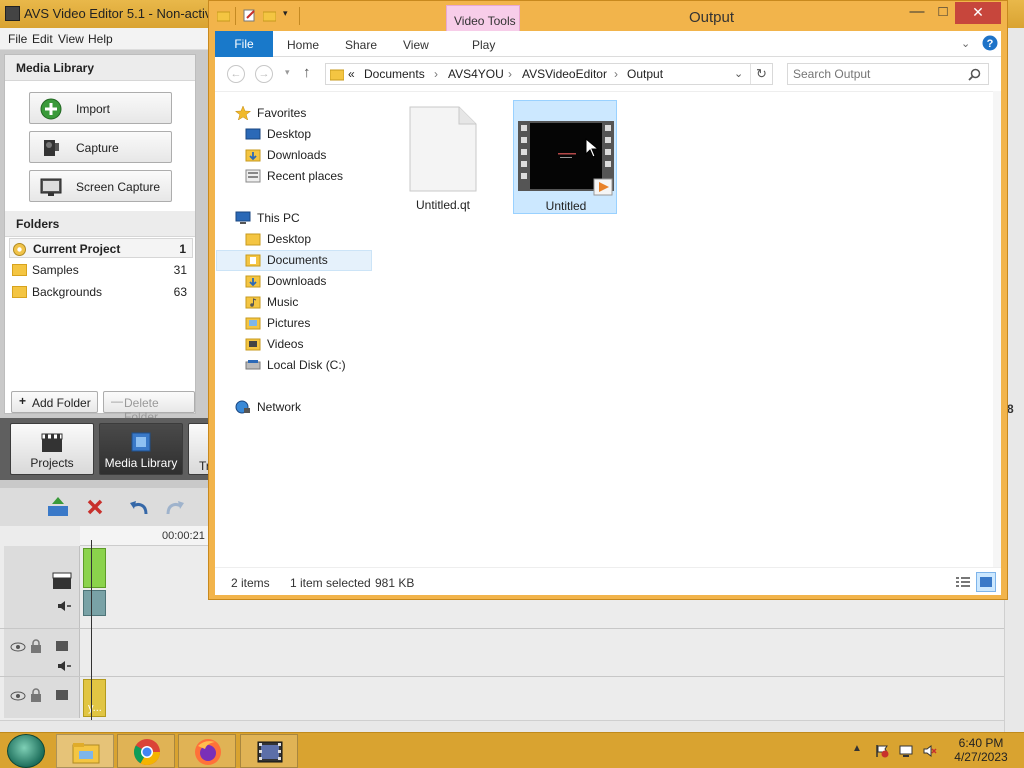 Image resolution: width=1024 pixels, height=768 pixels. I want to click on storyboard-icon, so click(58, 507).